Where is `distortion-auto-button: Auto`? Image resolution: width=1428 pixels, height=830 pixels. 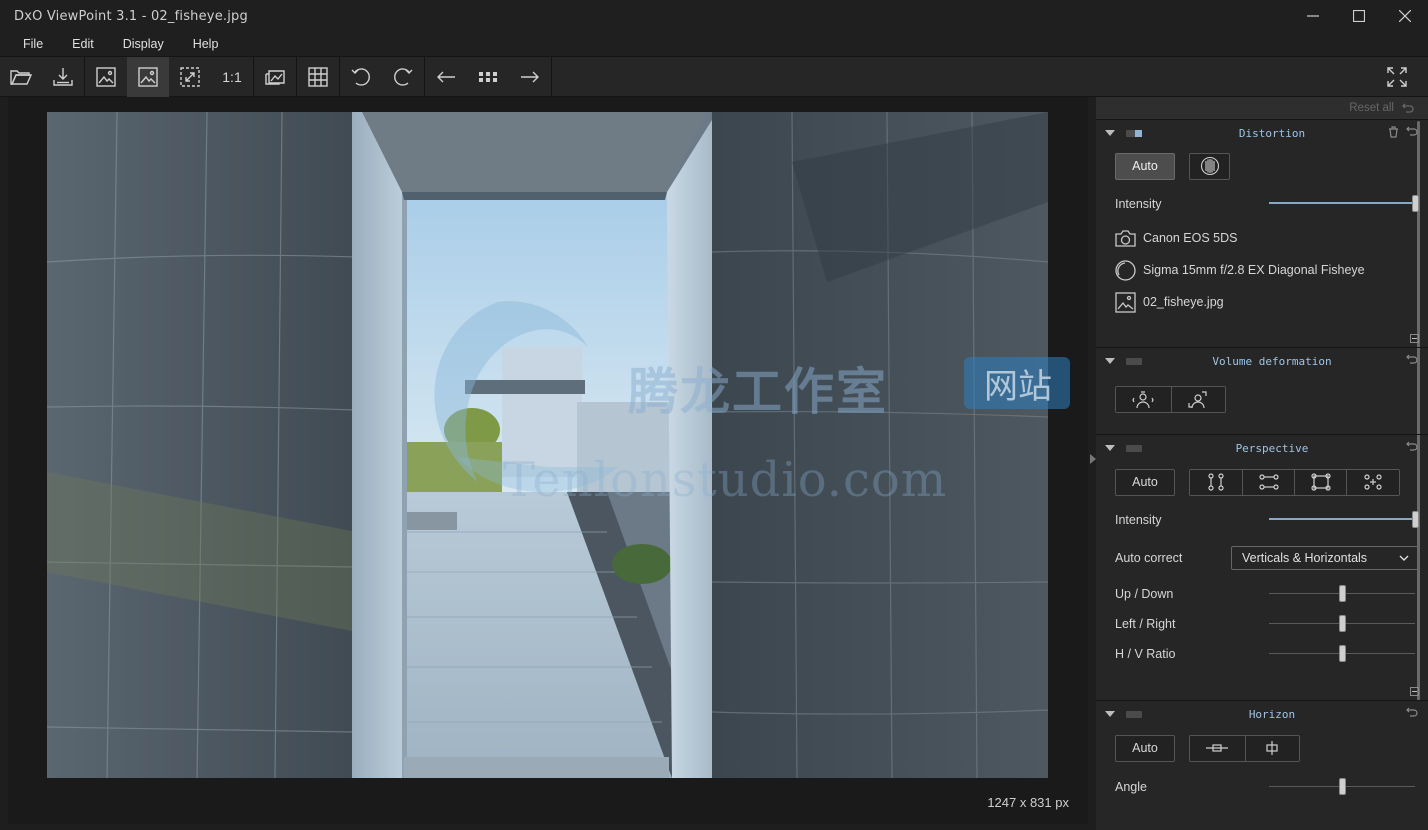 distortion-auto-button: Auto is located at coordinates (1145, 166).